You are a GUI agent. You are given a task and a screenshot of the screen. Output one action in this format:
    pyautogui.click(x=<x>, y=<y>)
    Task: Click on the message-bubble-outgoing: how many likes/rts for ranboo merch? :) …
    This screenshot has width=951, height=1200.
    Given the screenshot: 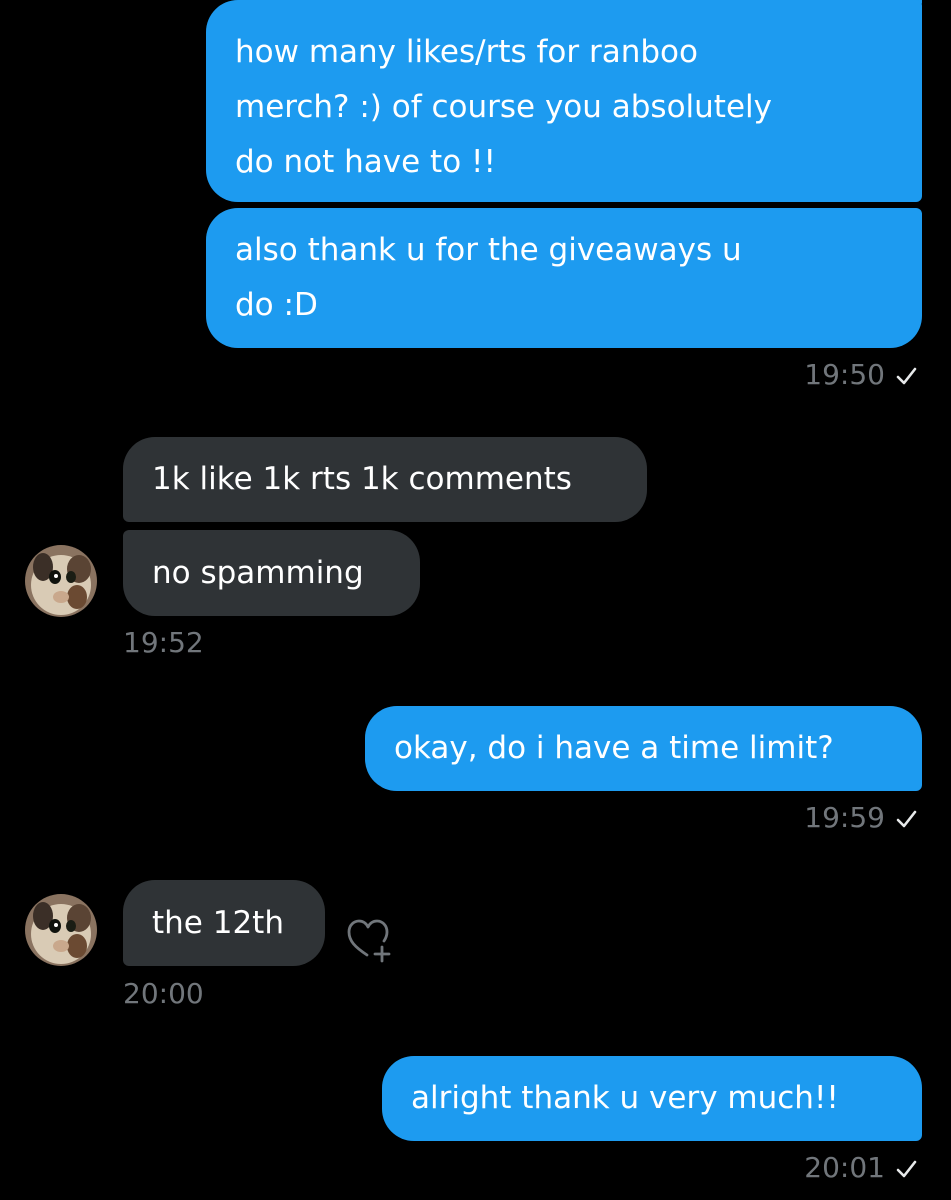 What is the action you would take?
    pyautogui.click(x=564, y=101)
    